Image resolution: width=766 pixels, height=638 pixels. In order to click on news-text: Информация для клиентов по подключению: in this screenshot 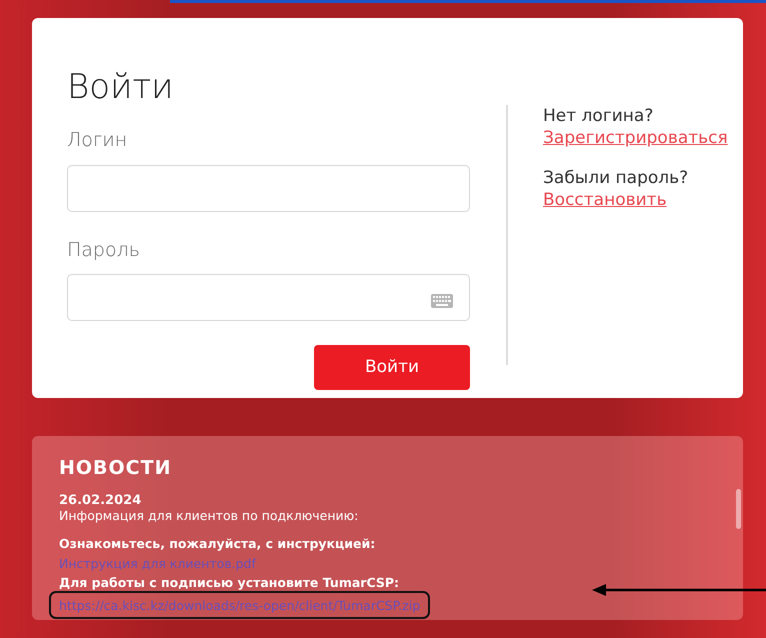, I will do `click(208, 516)`.